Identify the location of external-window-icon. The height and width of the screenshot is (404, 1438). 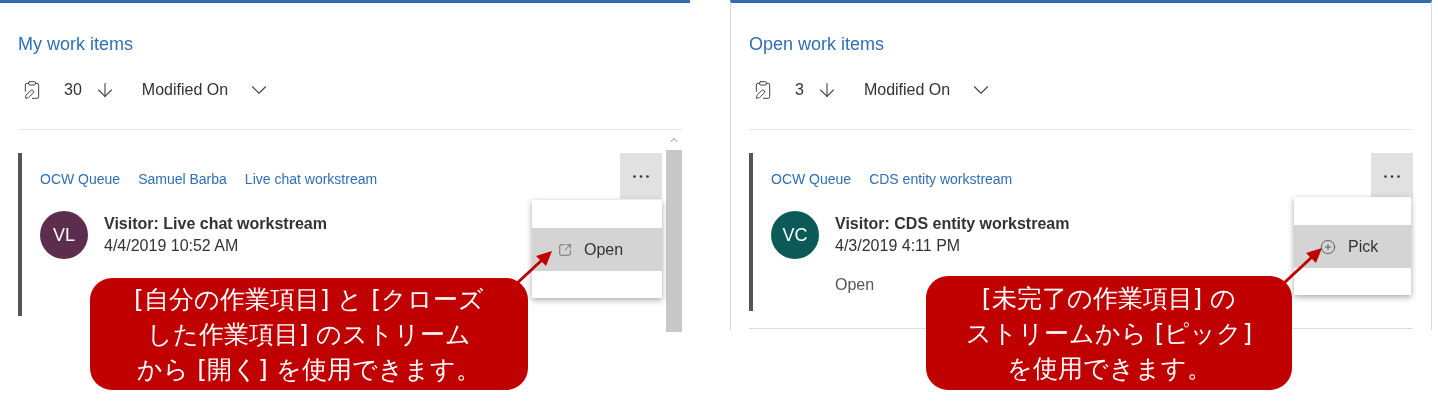
(565, 249).